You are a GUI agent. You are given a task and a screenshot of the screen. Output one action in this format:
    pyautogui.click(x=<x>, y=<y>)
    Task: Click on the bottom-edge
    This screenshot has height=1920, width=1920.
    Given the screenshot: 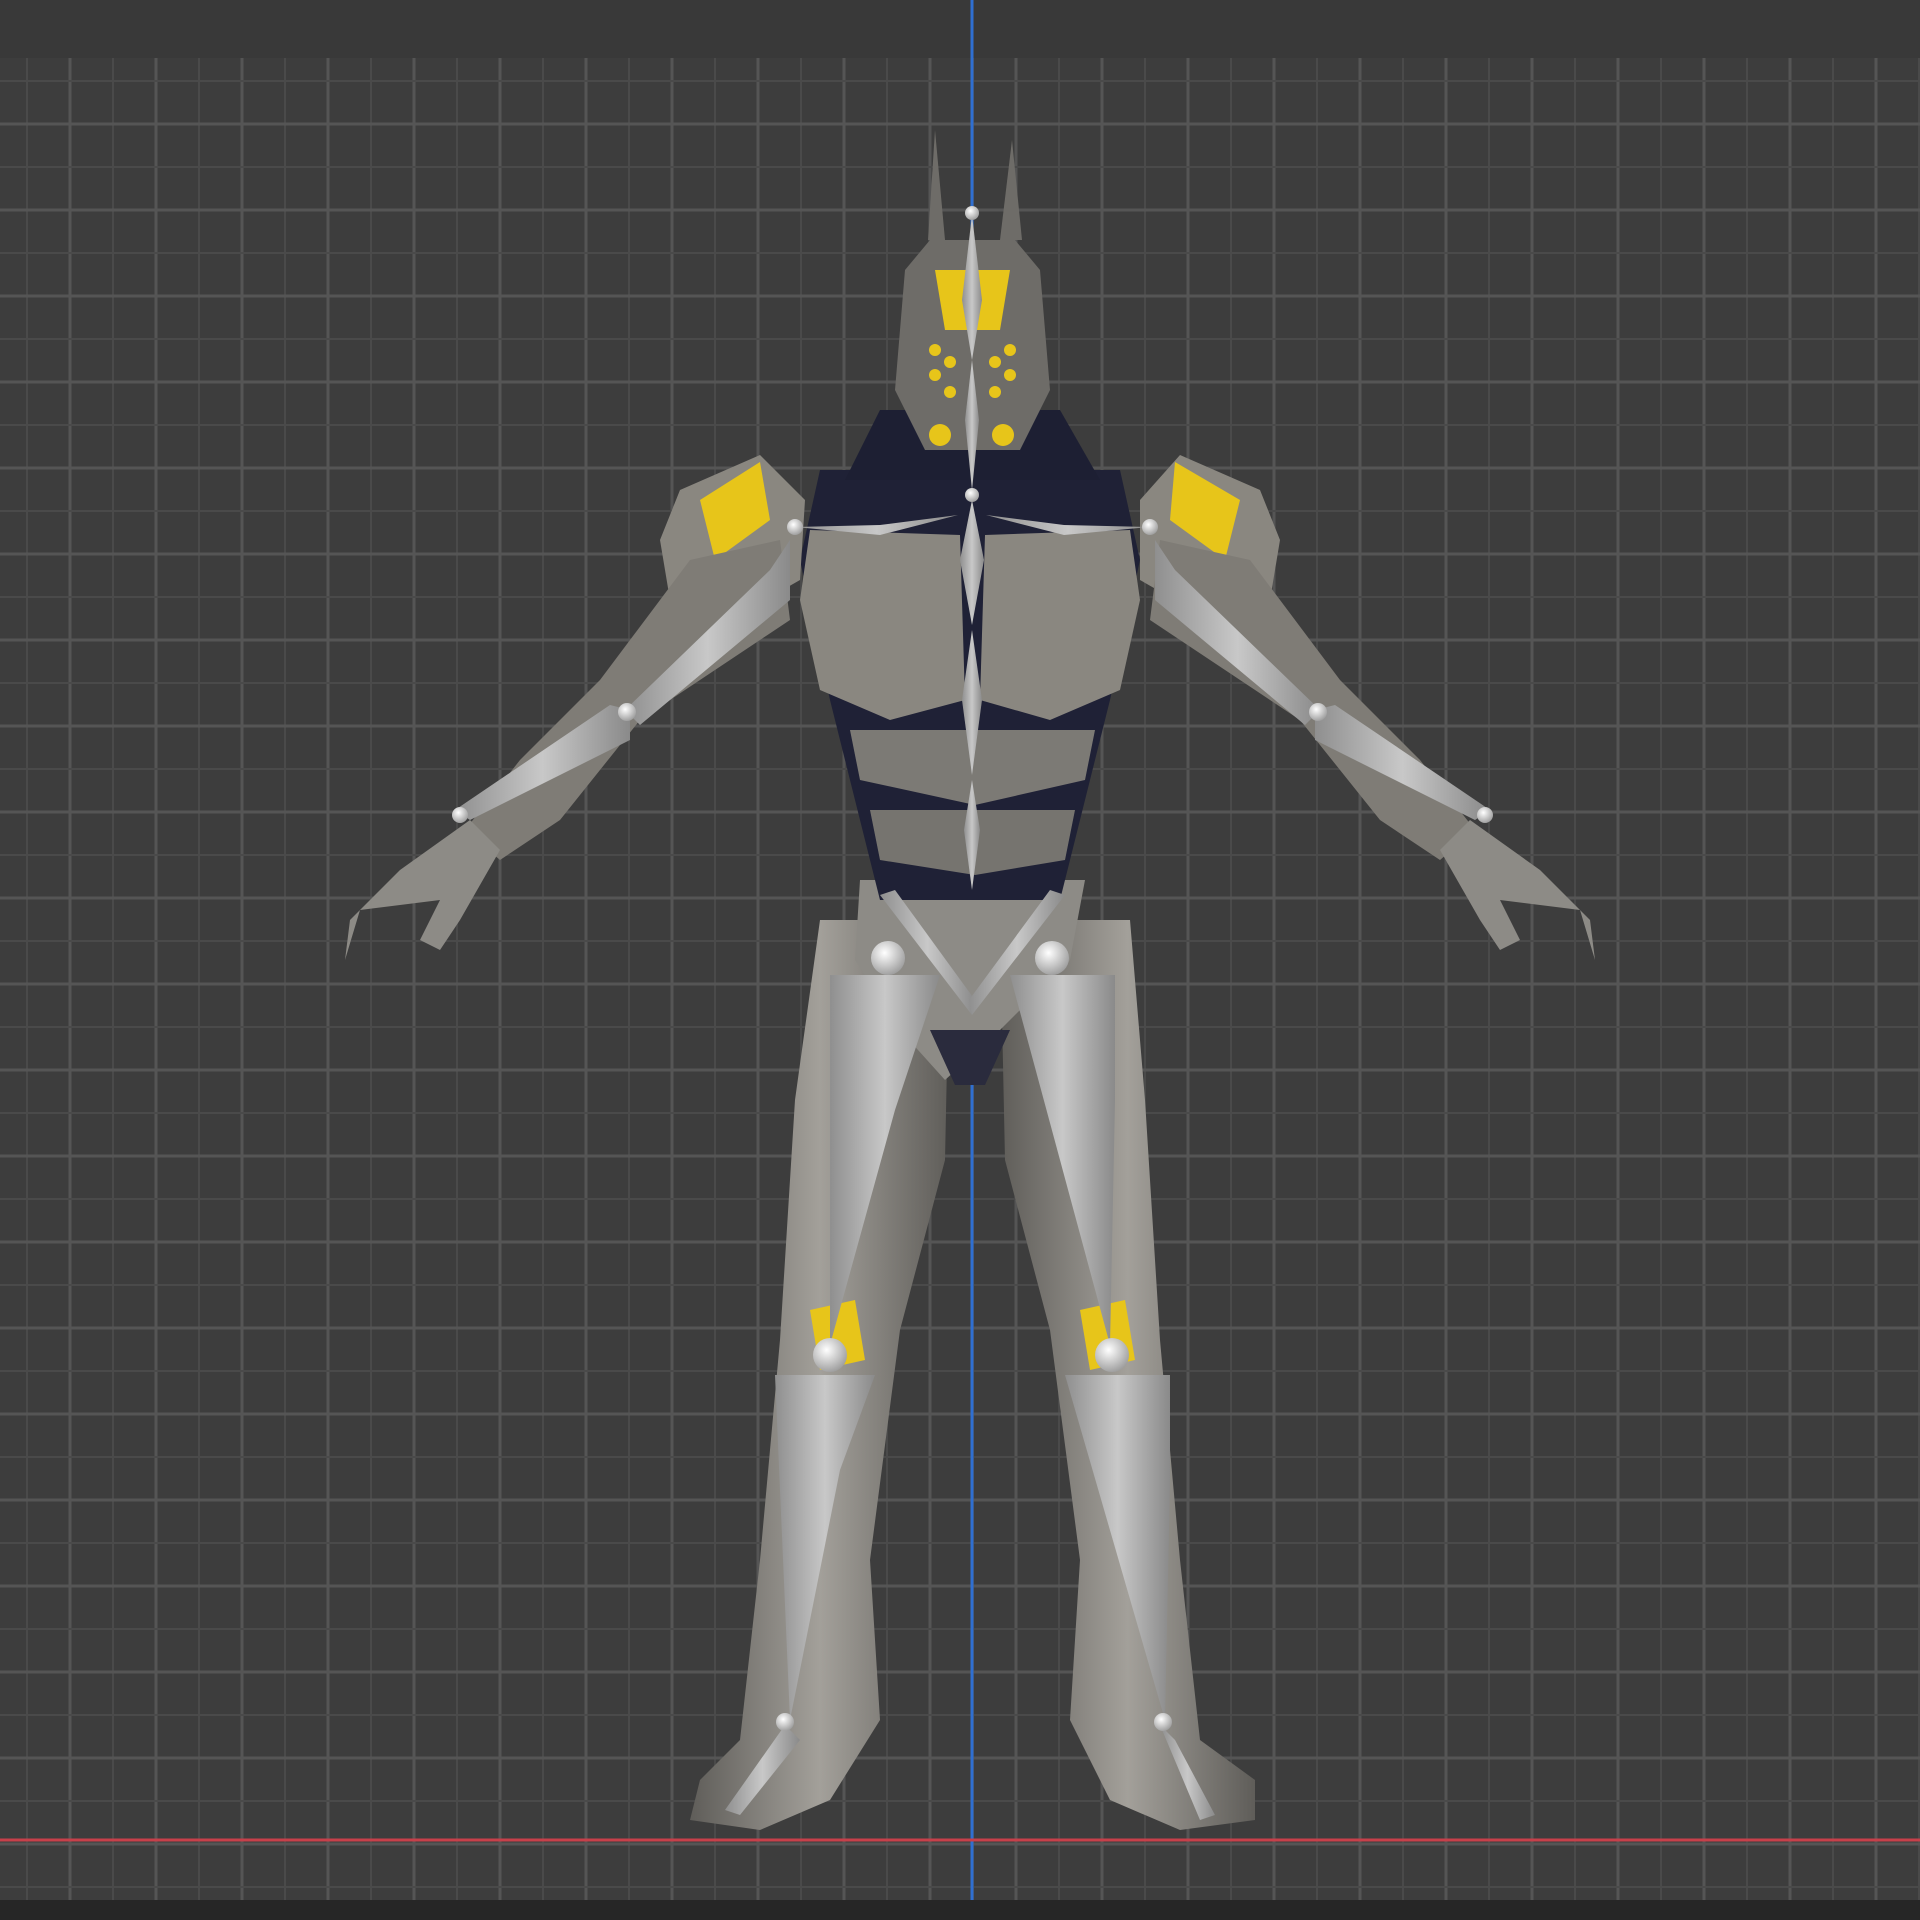 What is the action you would take?
    pyautogui.click(x=960, y=1910)
    